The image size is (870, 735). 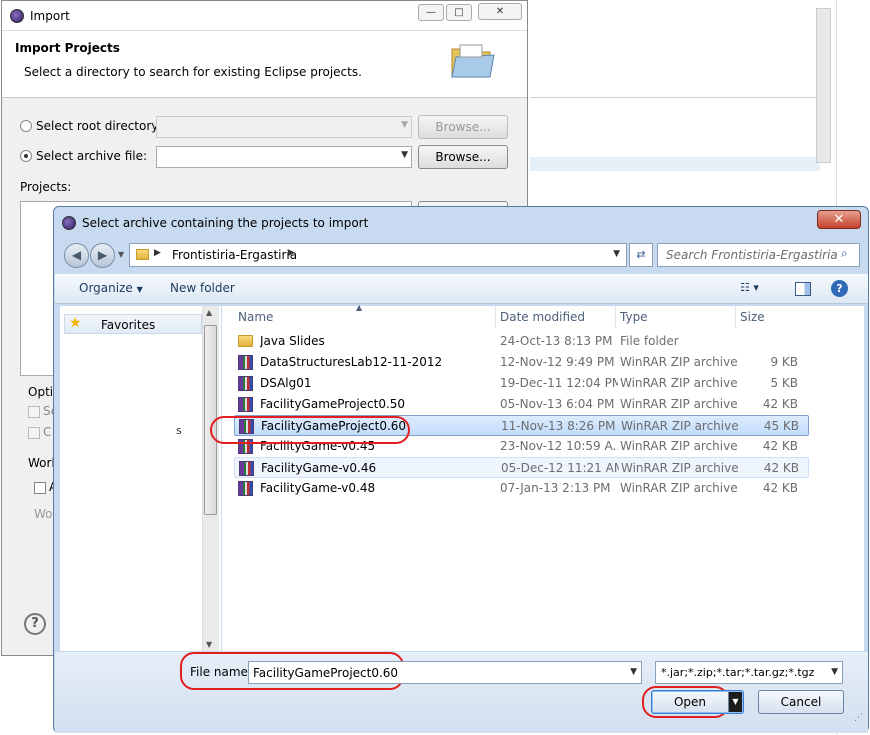 I want to click on search-nested-checkbox, so click(x=34, y=412).